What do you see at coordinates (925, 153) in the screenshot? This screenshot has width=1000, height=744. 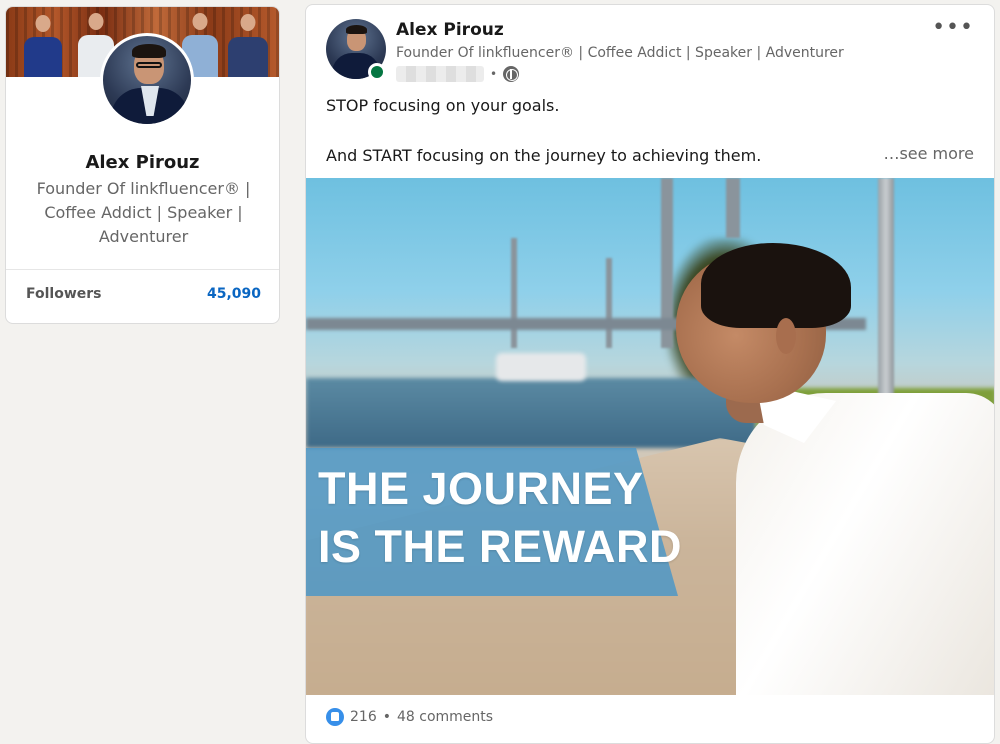 I see `see-more-button: …see more` at bounding box center [925, 153].